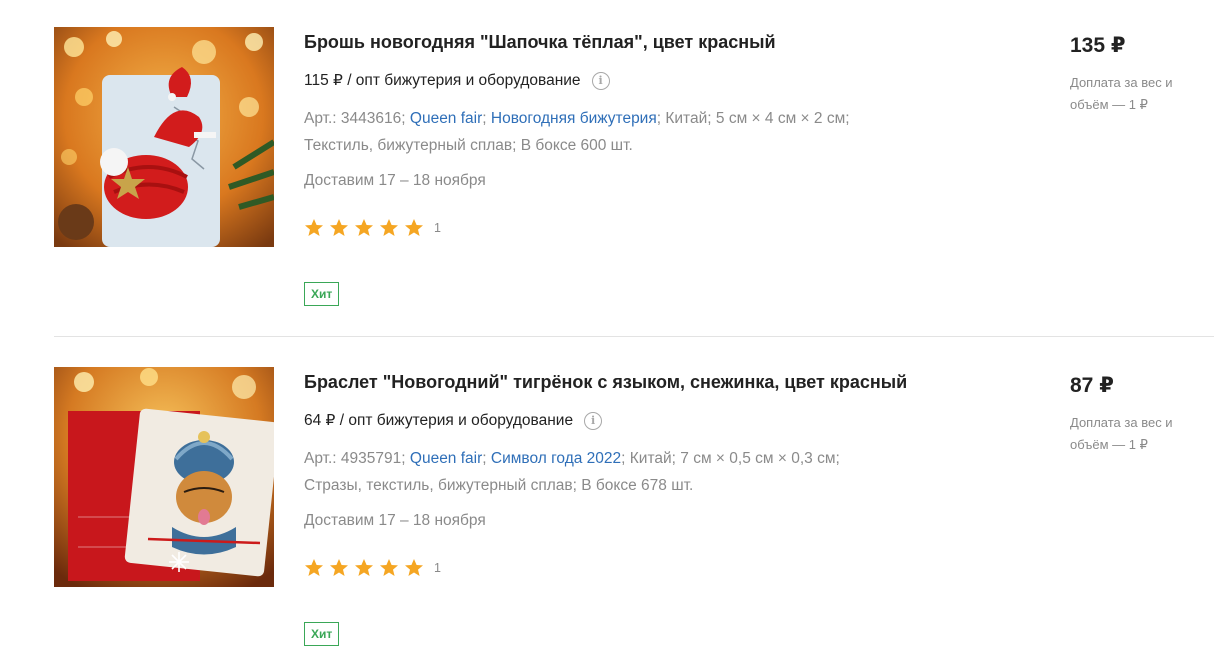 This screenshot has height=672, width=1214. Describe the element at coordinates (576, 145) in the screenshot. I see `box-count: В боксе 600 шт.` at that location.